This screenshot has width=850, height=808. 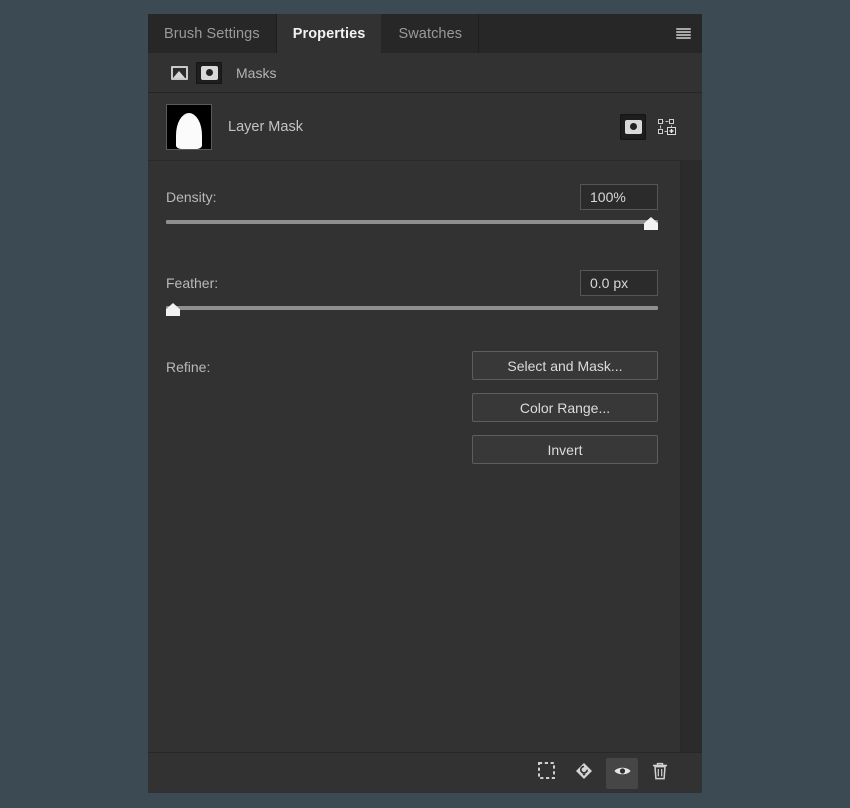 I want to click on tab-bar-spacer, so click(x=571, y=33).